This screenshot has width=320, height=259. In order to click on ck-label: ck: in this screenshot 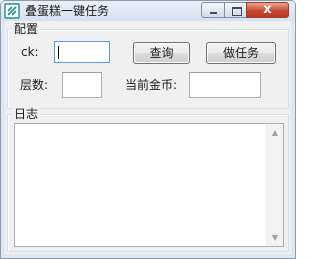, I will do `click(30, 52)`.